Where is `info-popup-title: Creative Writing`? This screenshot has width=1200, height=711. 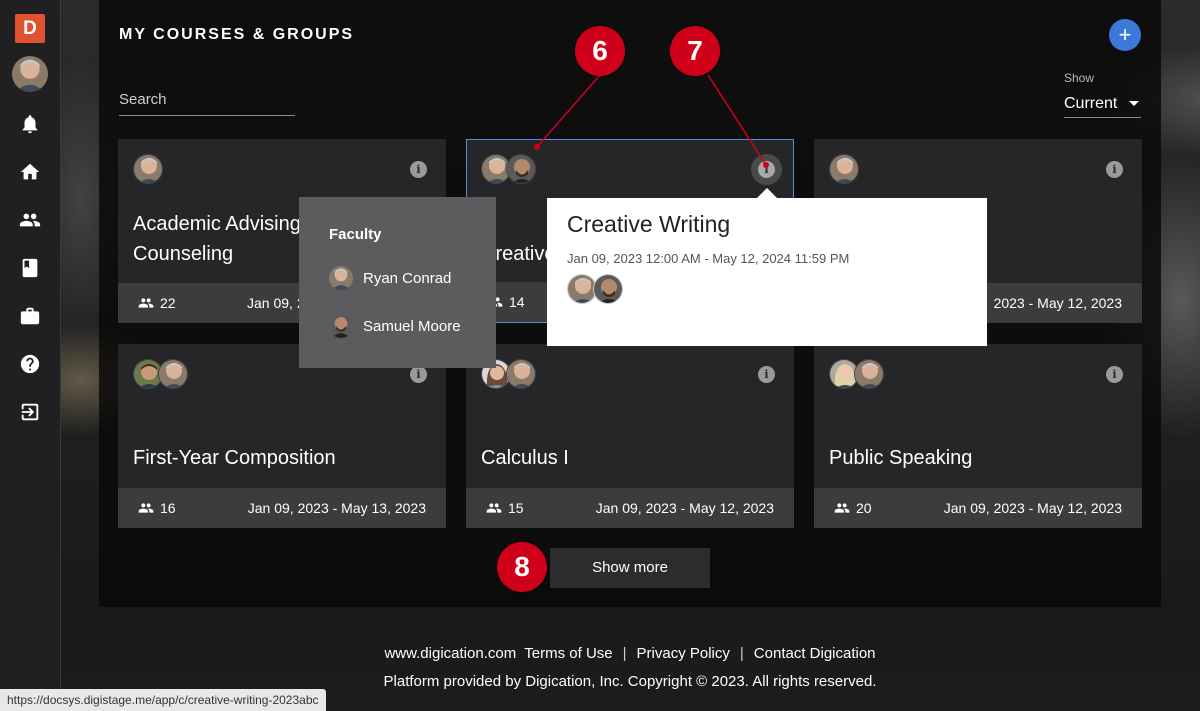
info-popup-title: Creative Writing is located at coordinates (649, 224).